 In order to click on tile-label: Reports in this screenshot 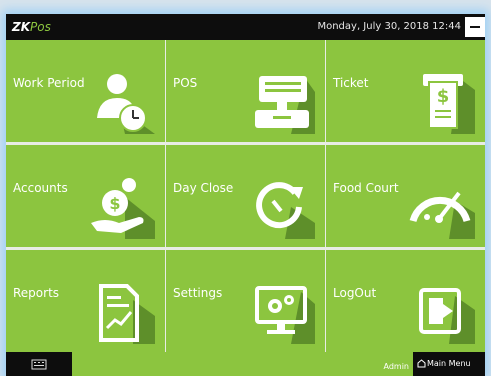, I will do `click(36, 293)`.